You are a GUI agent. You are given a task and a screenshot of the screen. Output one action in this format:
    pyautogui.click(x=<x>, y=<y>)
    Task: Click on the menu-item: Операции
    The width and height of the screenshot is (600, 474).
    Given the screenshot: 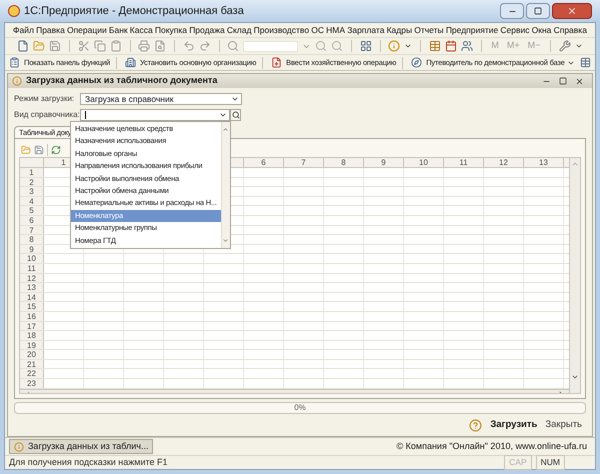 What is the action you would take?
    pyautogui.click(x=86, y=30)
    